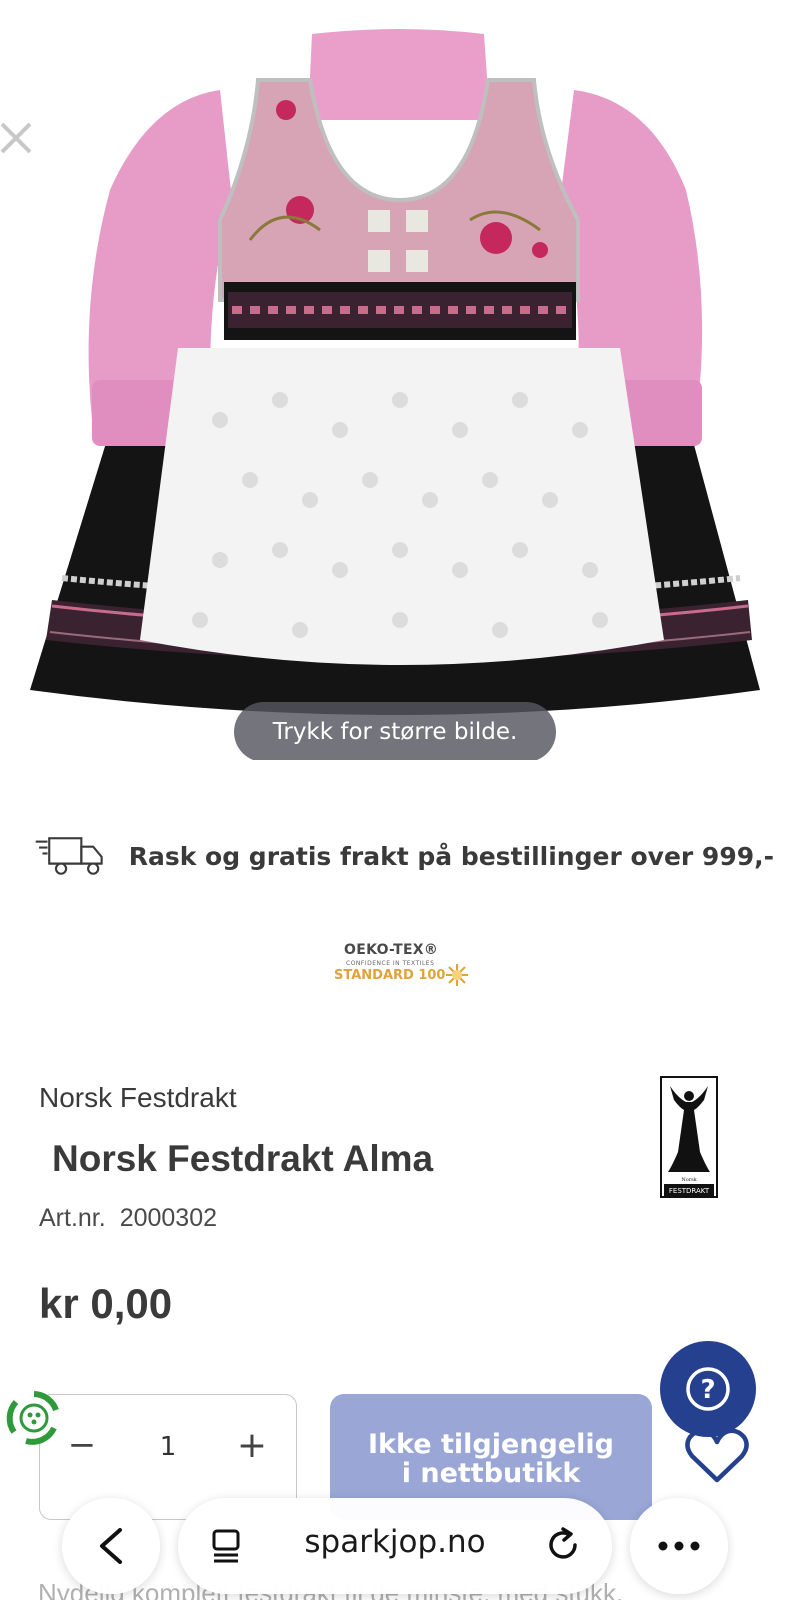  I want to click on more-icon, so click(679, 1546).